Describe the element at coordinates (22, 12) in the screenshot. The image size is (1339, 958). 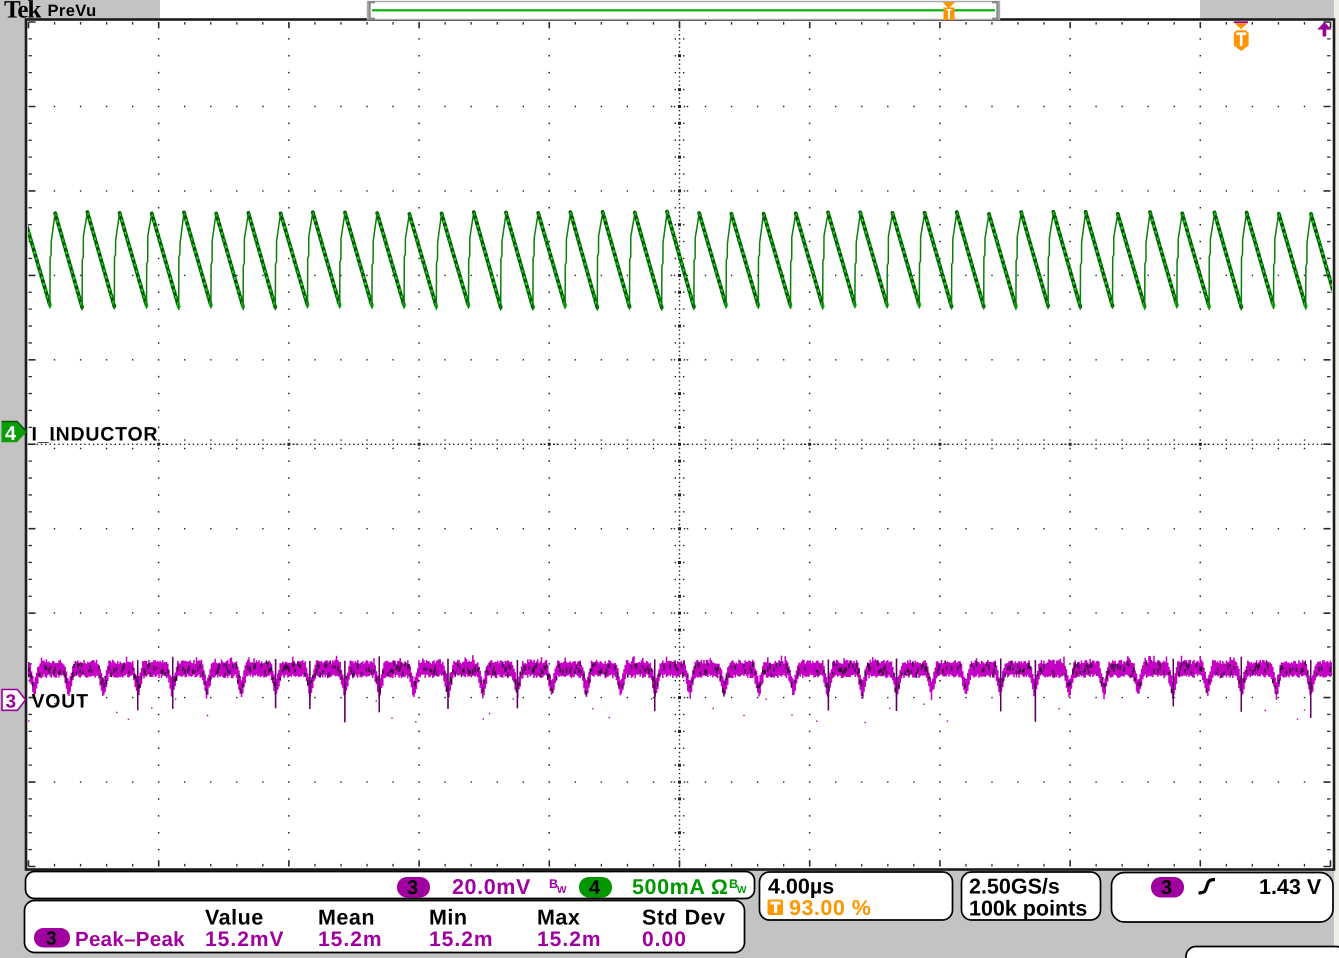
I see `svg-text: Tek` at that location.